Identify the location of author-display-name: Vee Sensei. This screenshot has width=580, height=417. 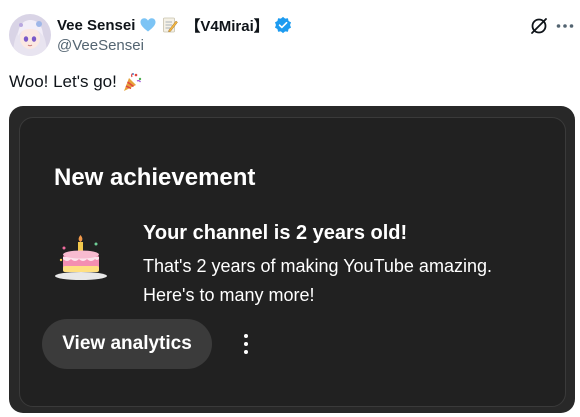
(96, 25).